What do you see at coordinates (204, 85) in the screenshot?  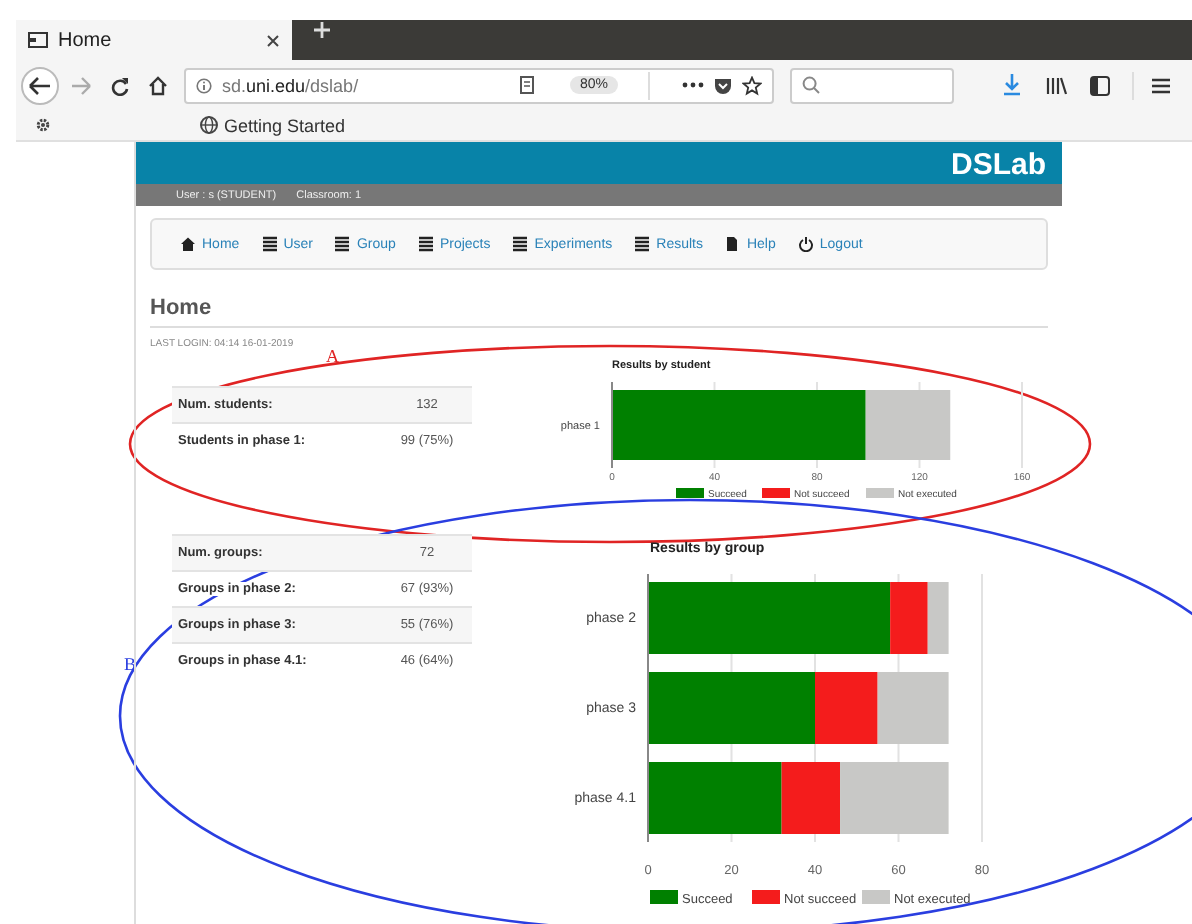 I see `info-icon` at bounding box center [204, 85].